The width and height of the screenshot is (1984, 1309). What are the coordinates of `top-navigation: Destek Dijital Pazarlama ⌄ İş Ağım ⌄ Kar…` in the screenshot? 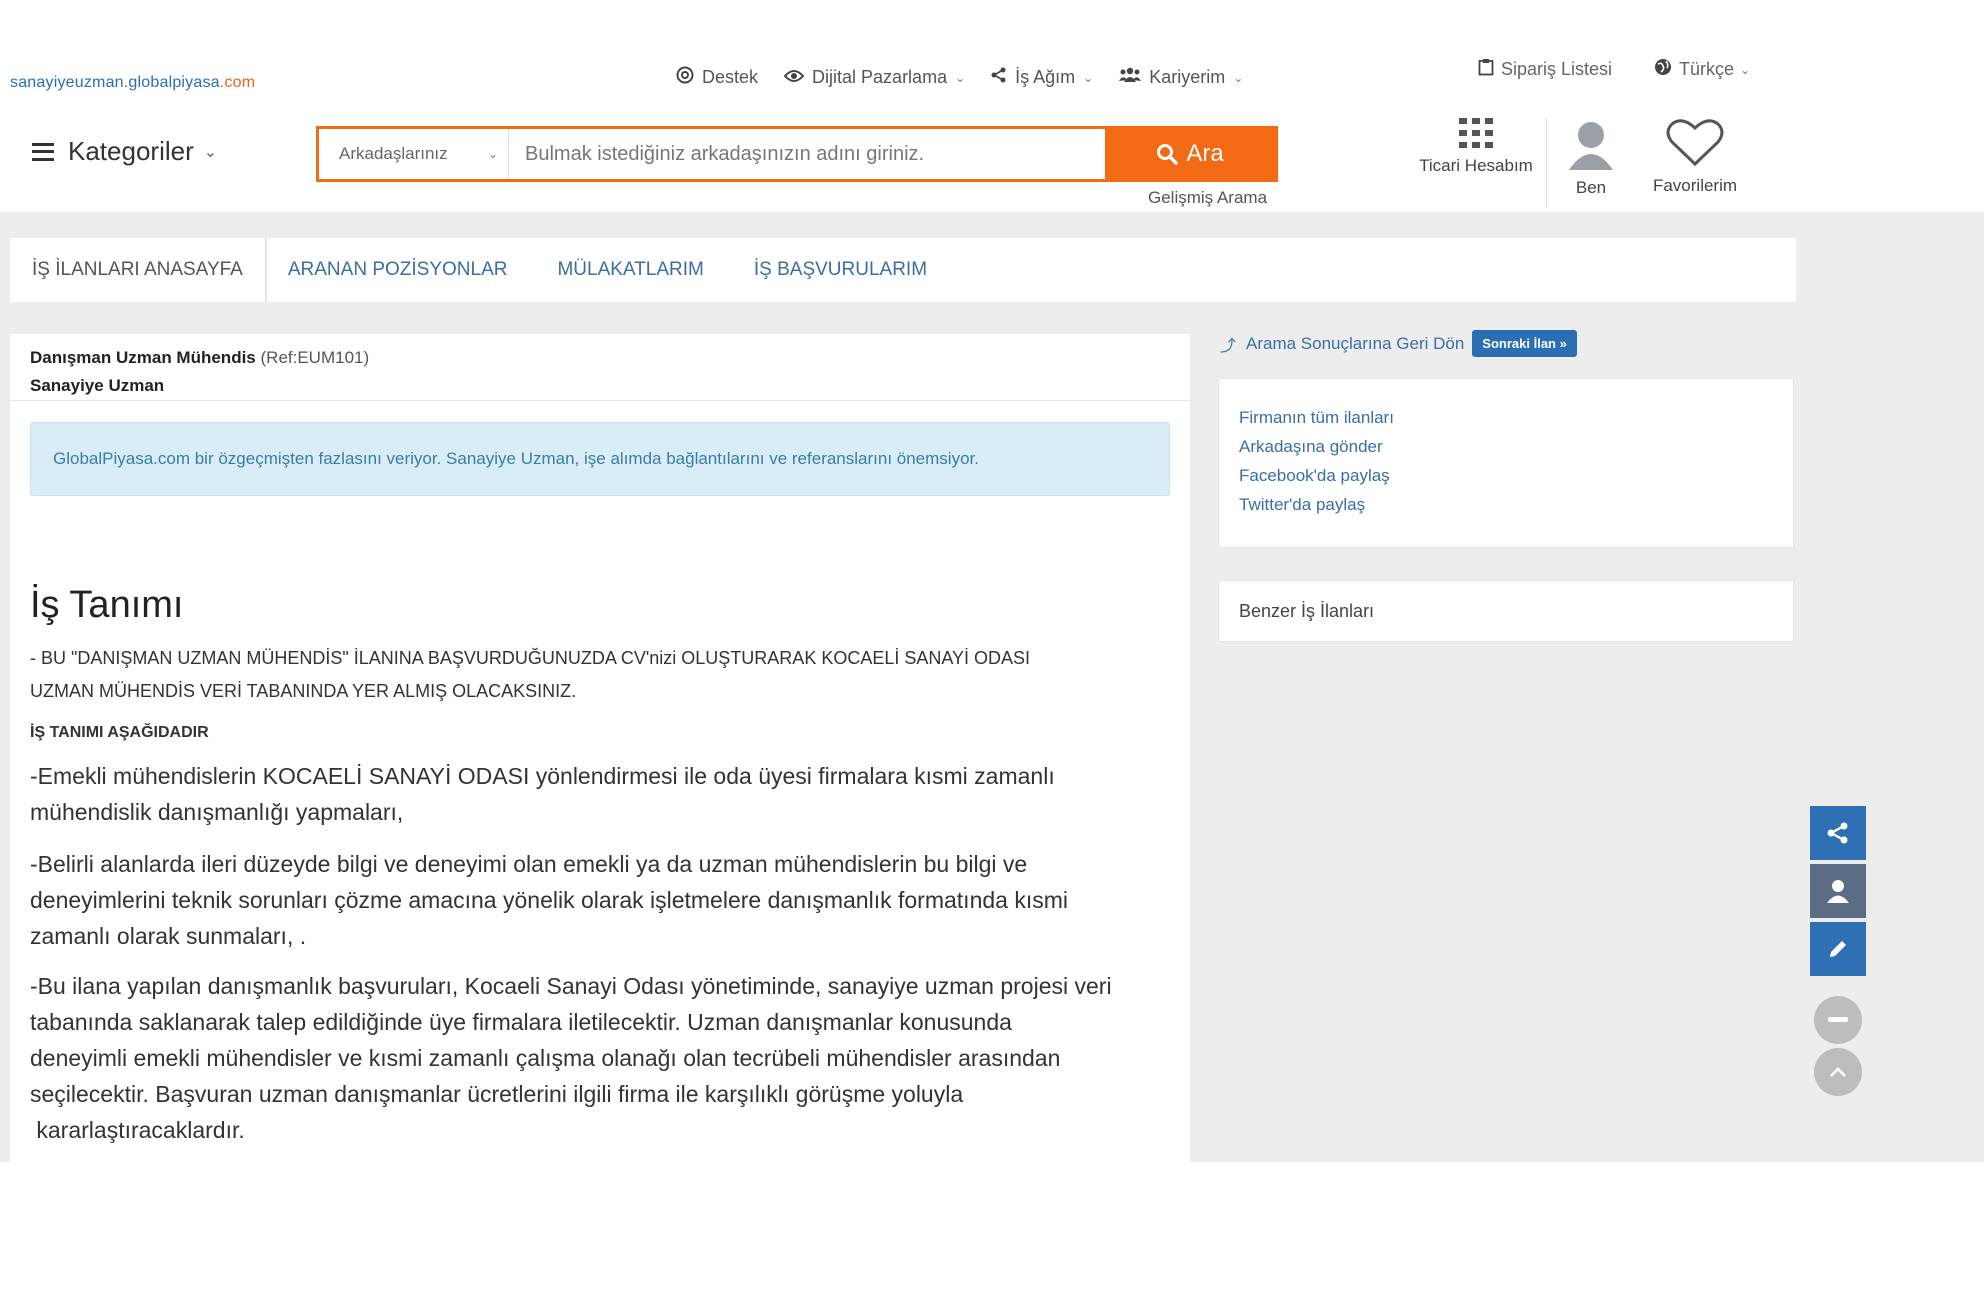 It's located at (972, 77).